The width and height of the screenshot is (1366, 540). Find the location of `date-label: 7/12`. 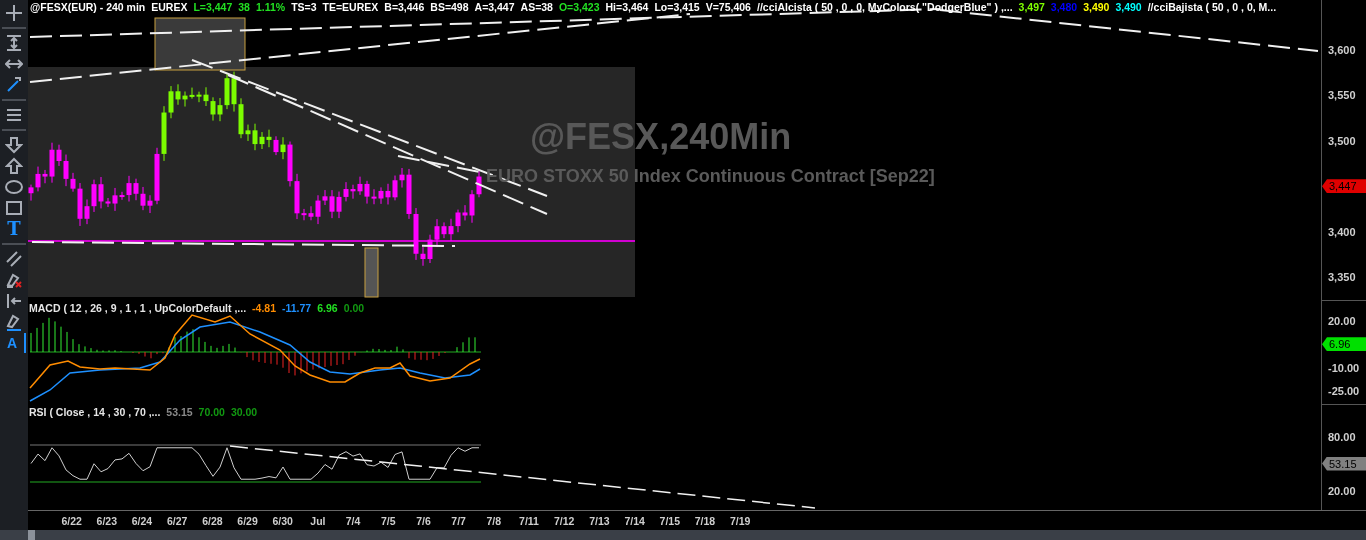

date-label: 7/12 is located at coordinates (564, 521).